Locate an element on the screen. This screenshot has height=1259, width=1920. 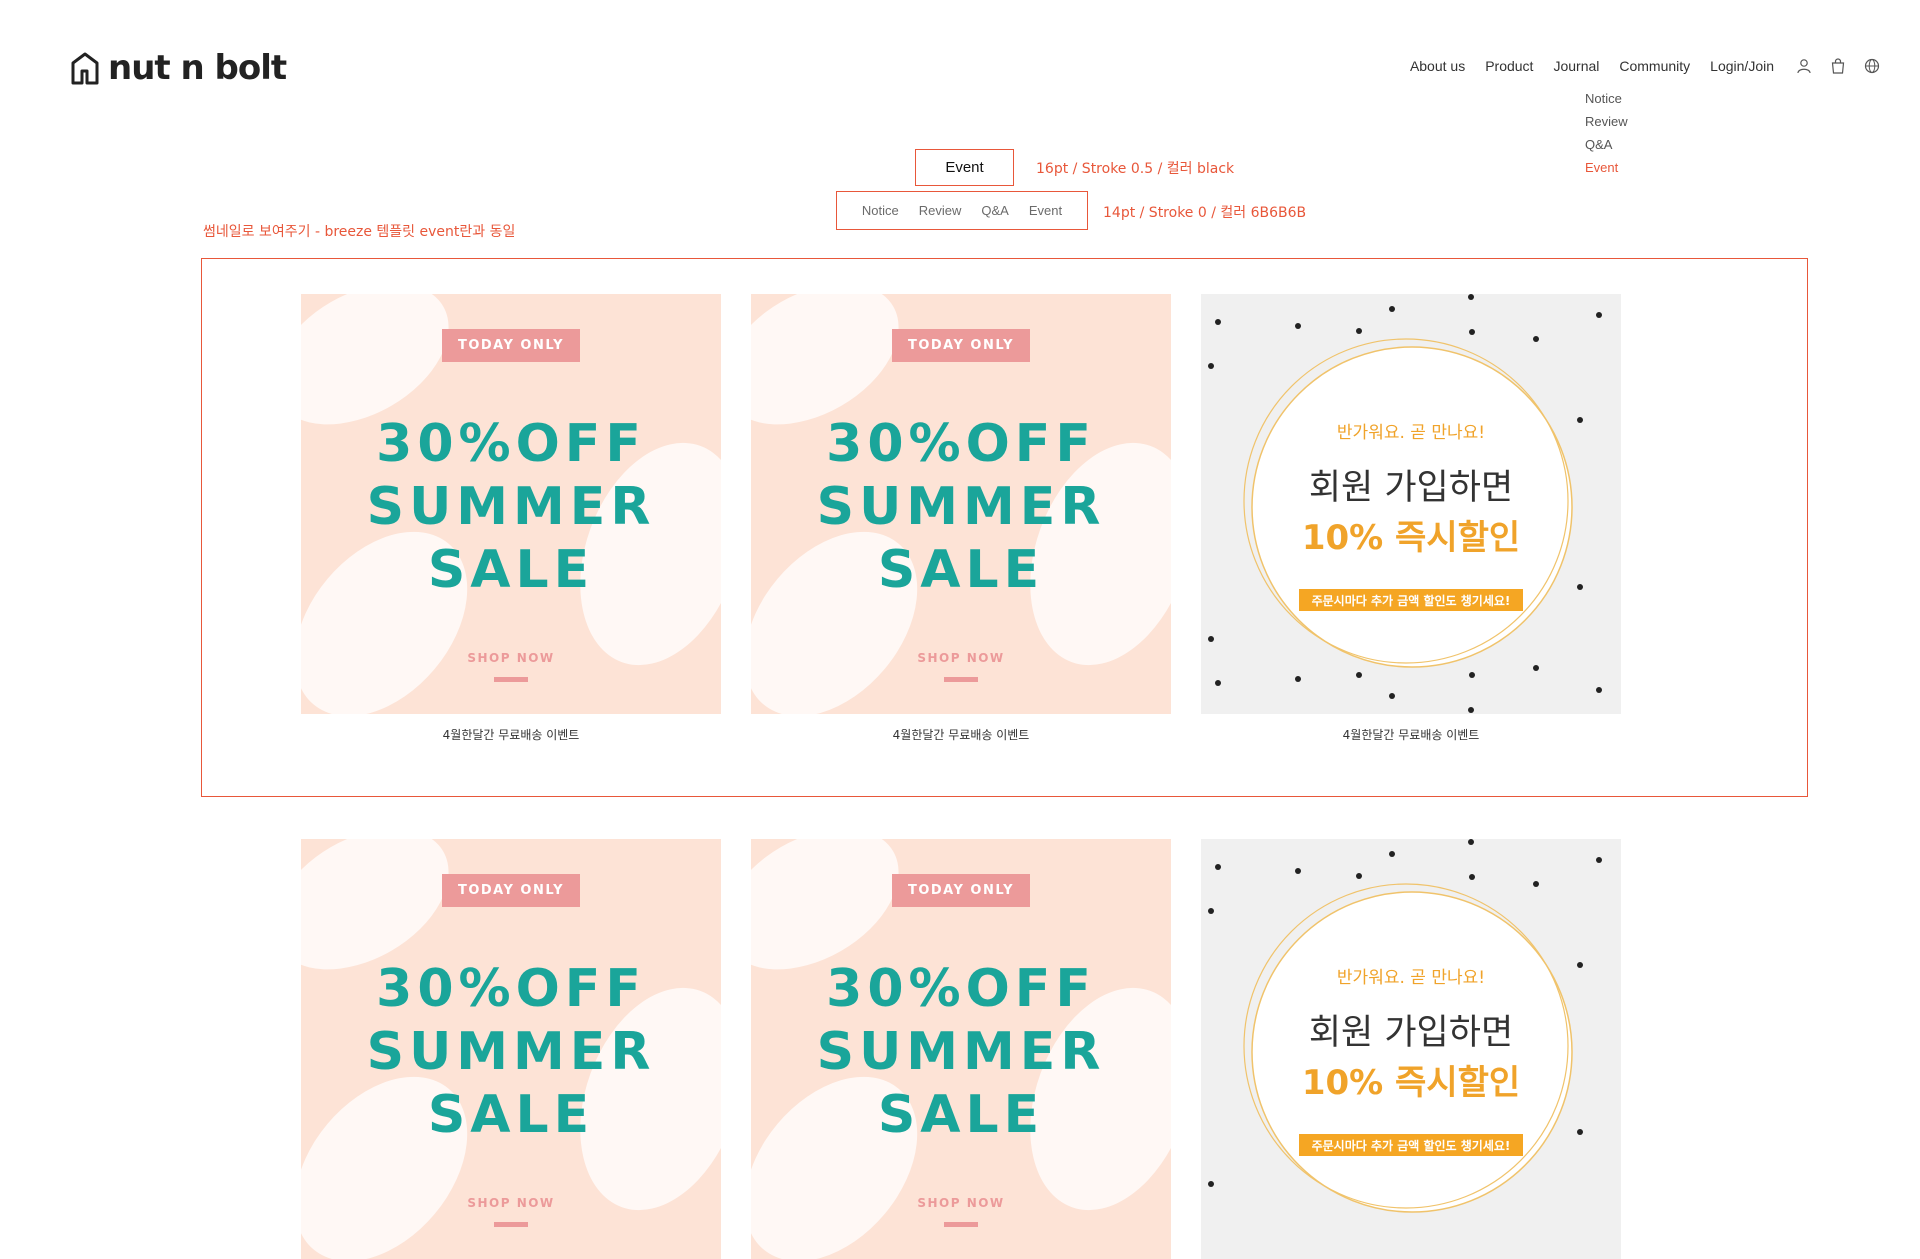
nav-icon-group is located at coordinates (1838, 66).